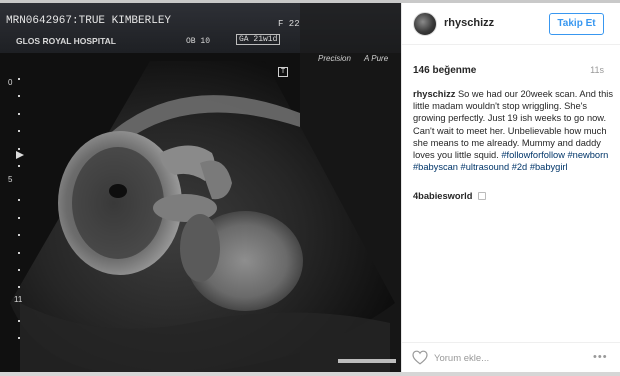 The image size is (620, 376). What do you see at coordinates (434, 94) in the screenshot?
I see `caption-username: rhyschizz` at bounding box center [434, 94].